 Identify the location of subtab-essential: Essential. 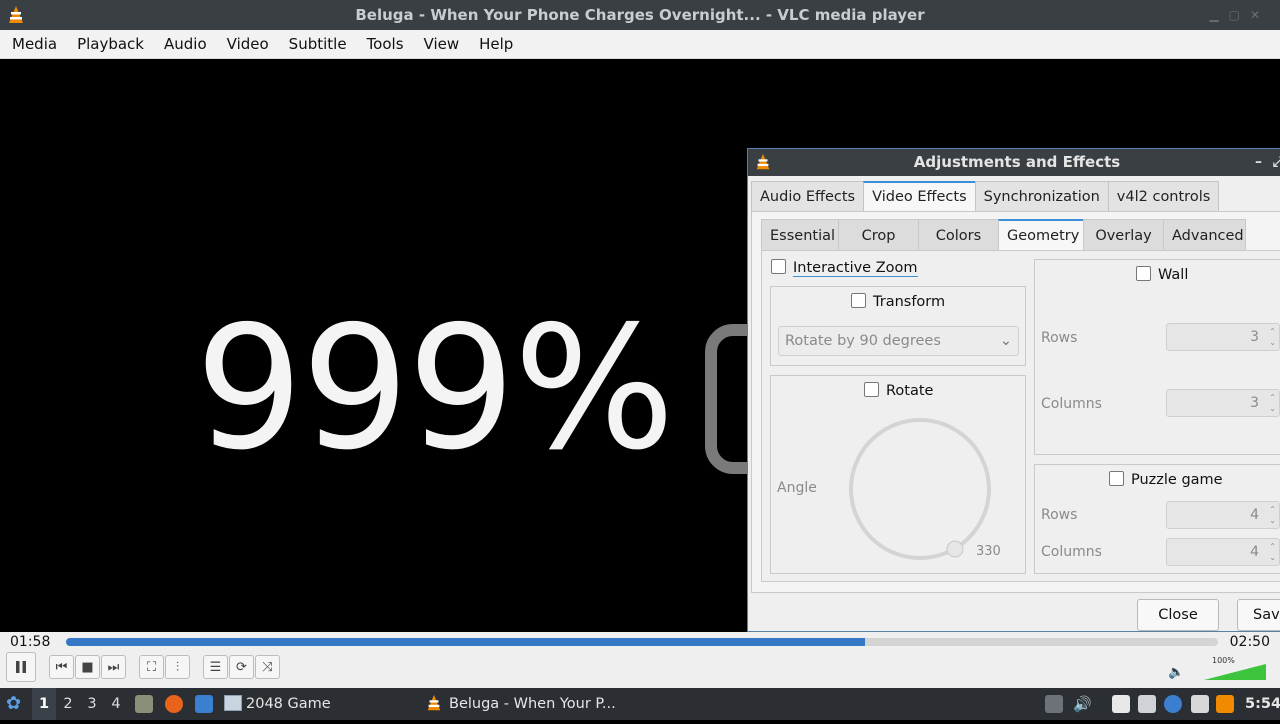
(800, 235).